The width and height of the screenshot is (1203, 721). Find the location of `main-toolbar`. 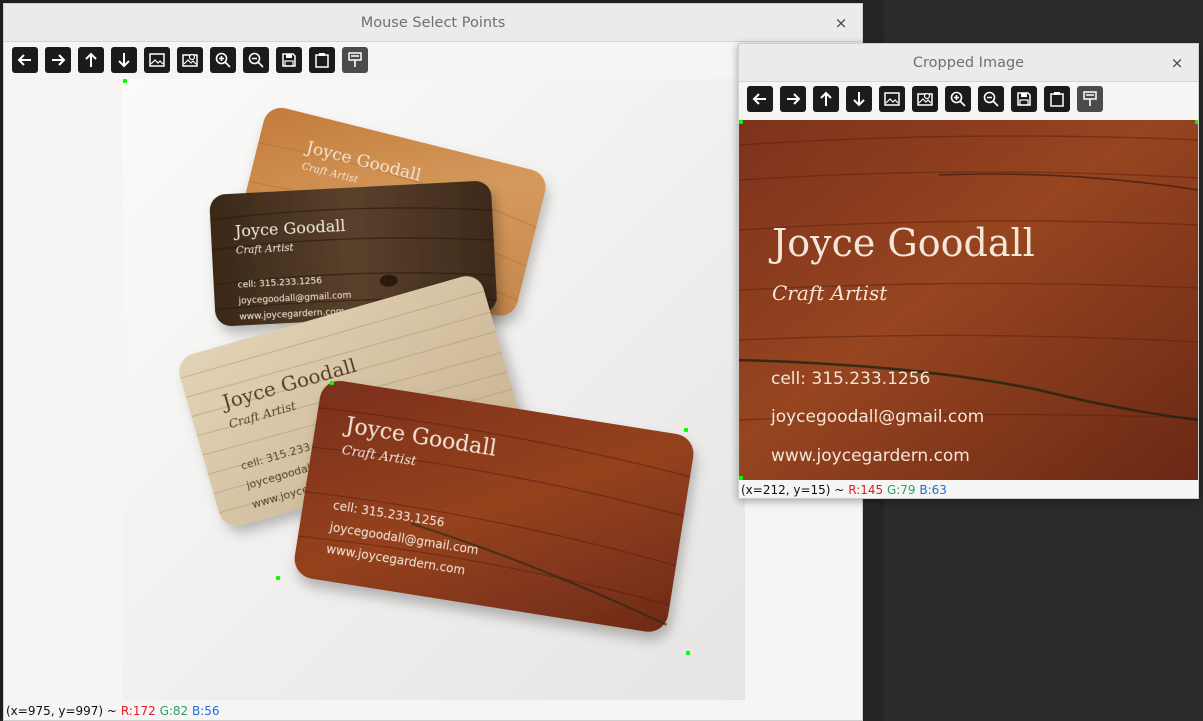

main-toolbar is located at coordinates (190, 60).